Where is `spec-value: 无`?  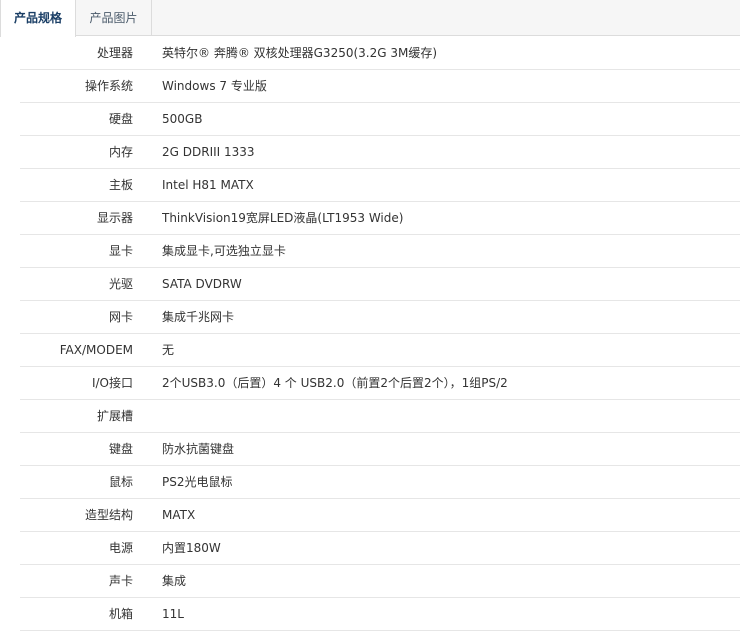 spec-value: 无 is located at coordinates (168, 350).